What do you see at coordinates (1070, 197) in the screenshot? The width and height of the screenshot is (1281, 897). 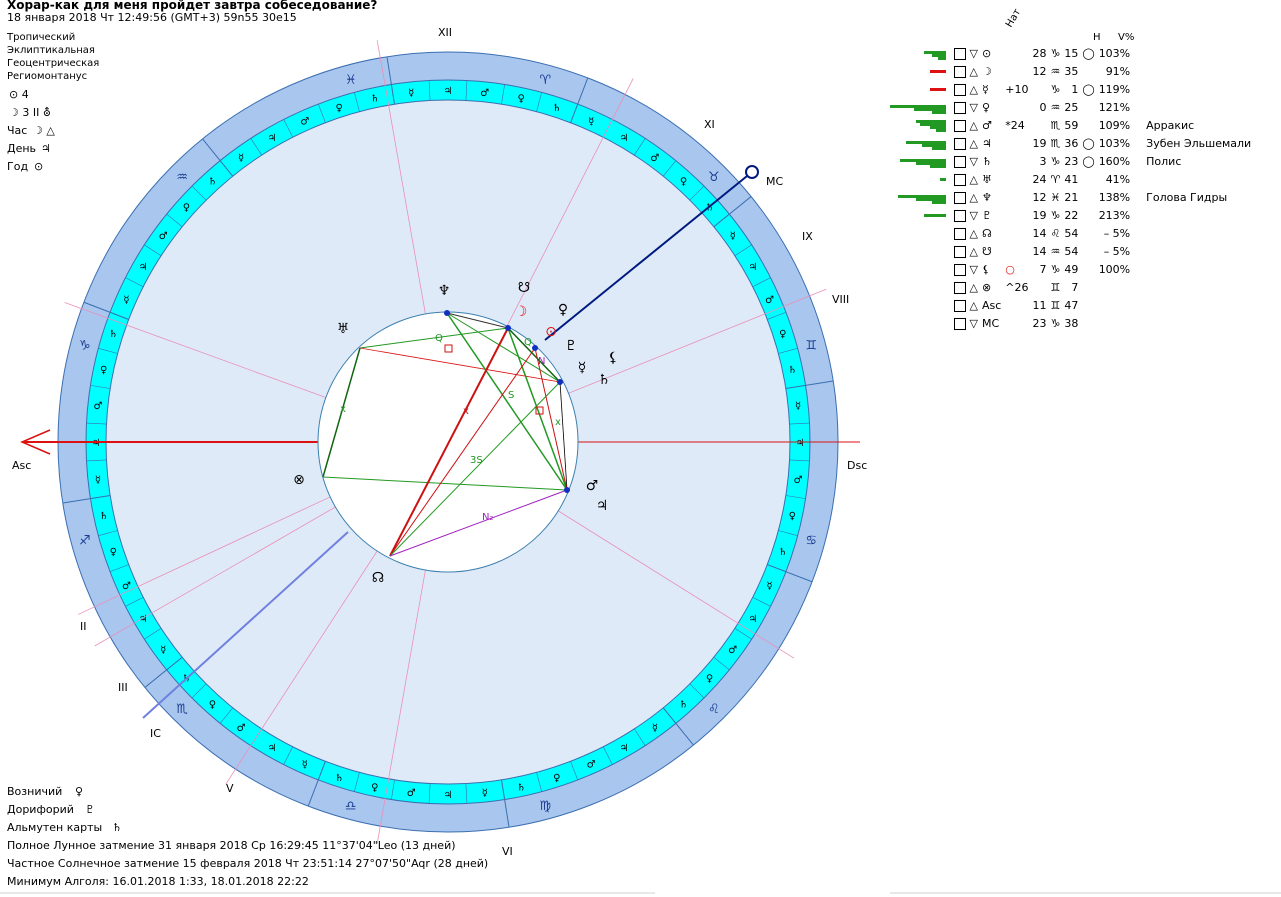 I see `planet-row: △ ♆ 12 ♓ 21 138% Голова Гидры` at bounding box center [1070, 197].